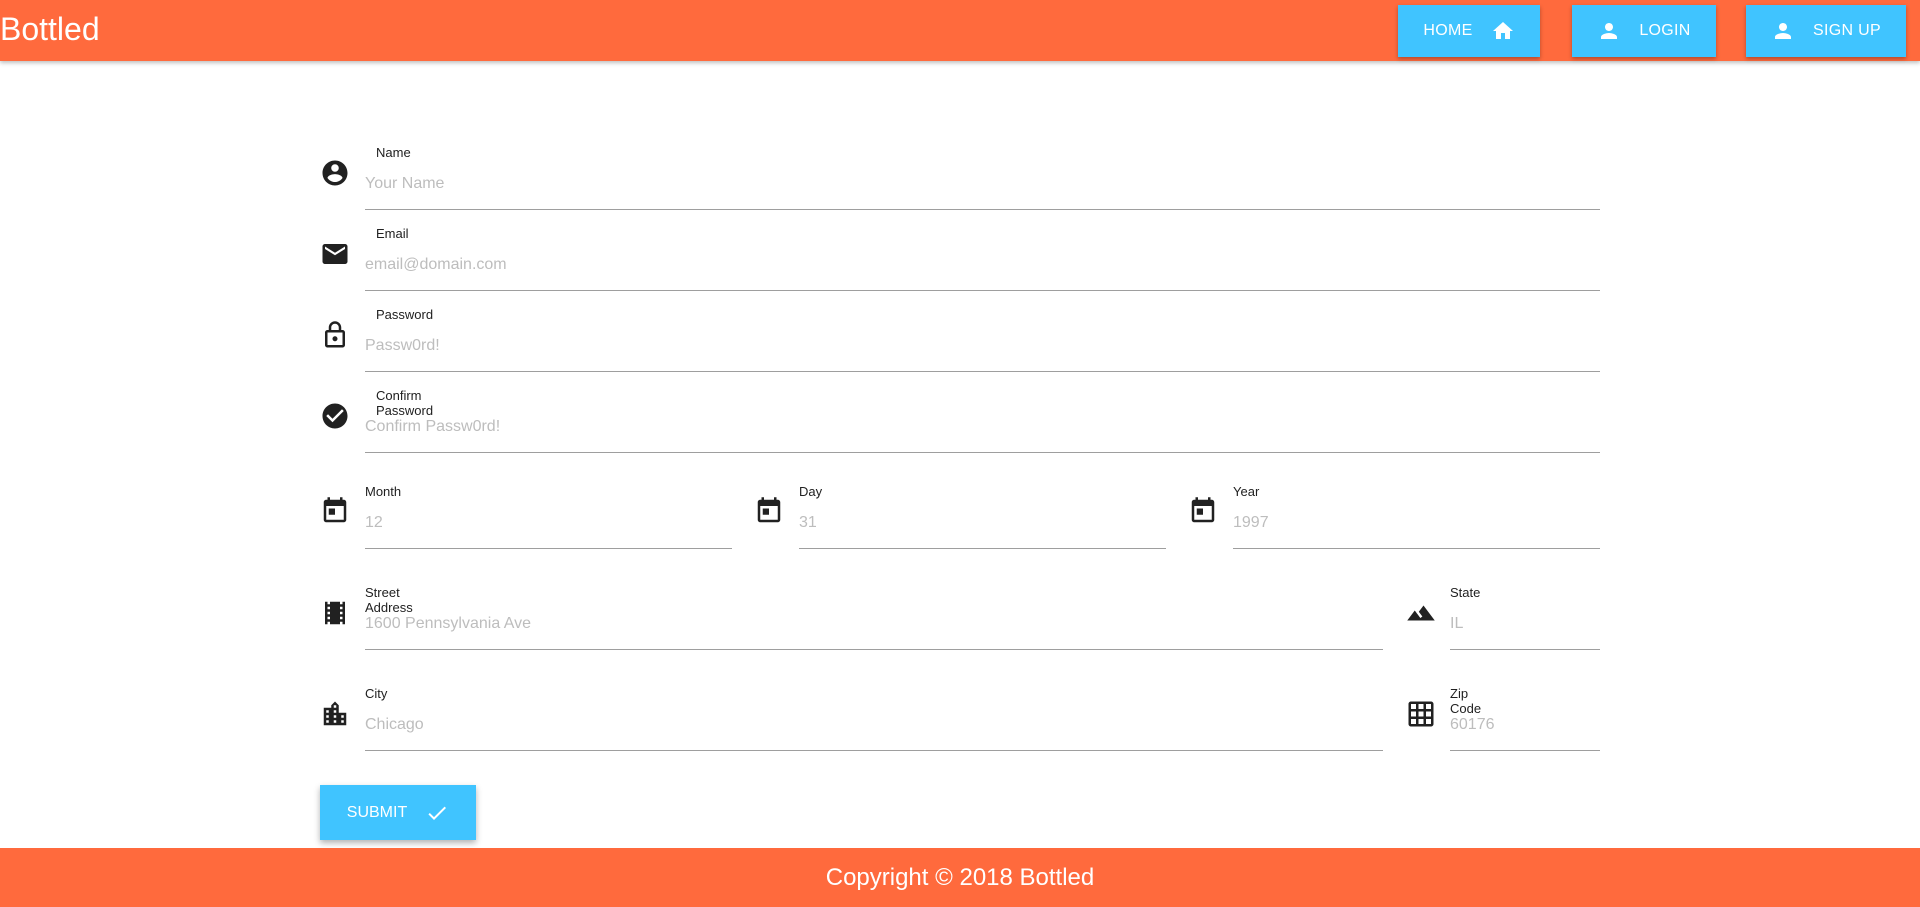 The width and height of the screenshot is (1920, 907). I want to click on state-input, so click(1525, 630).